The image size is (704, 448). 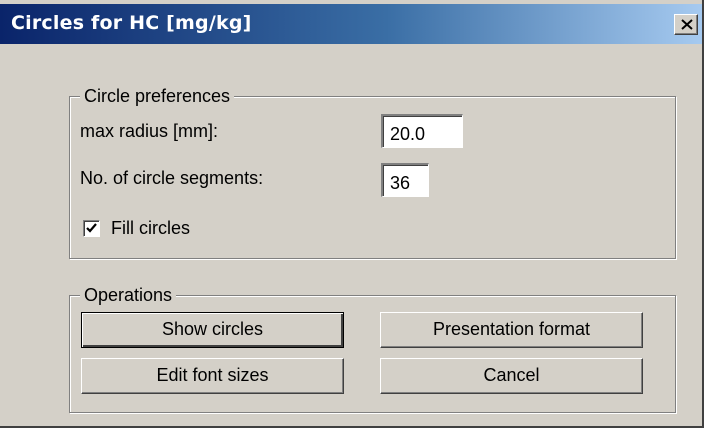 I want to click on circle-preferences-legend: Circle preferences, so click(x=157, y=96).